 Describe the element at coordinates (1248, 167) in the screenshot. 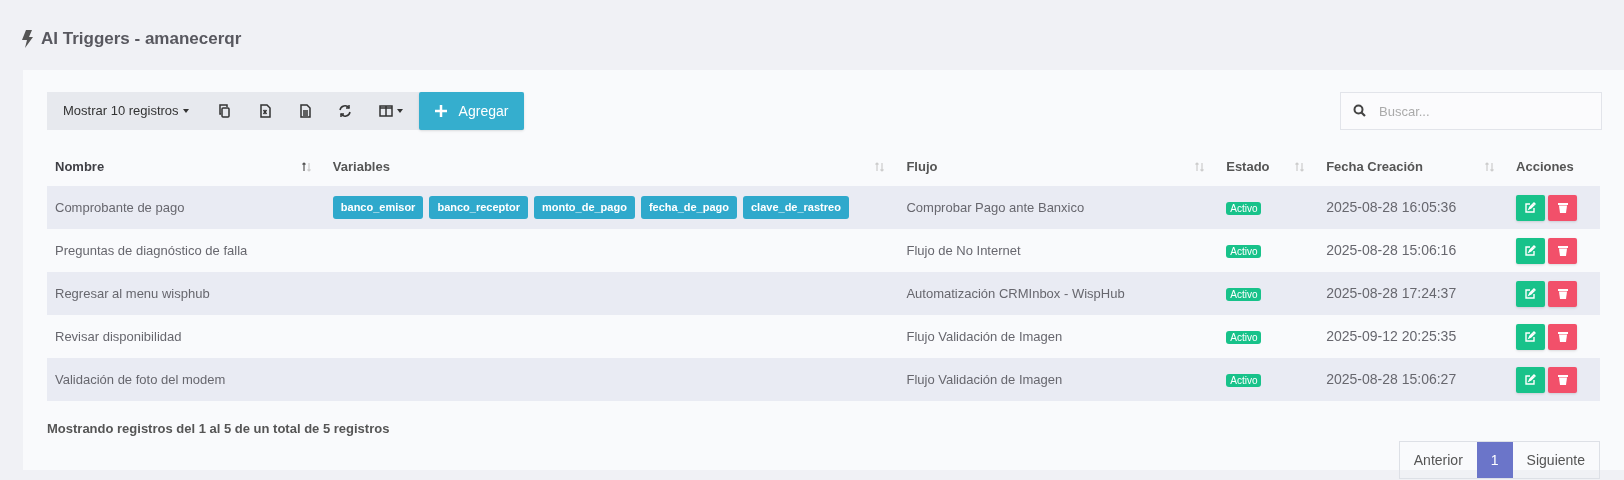

I see `column-header: Estado` at that location.